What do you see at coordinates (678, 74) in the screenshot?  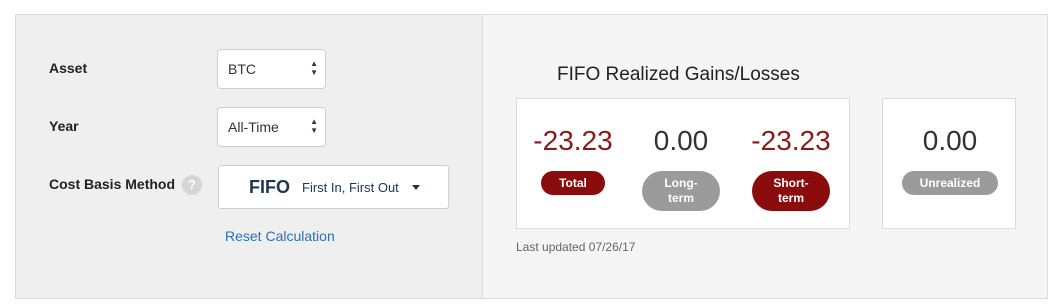 I see `gains-title: FIFO Realized Gains/Losses` at bounding box center [678, 74].